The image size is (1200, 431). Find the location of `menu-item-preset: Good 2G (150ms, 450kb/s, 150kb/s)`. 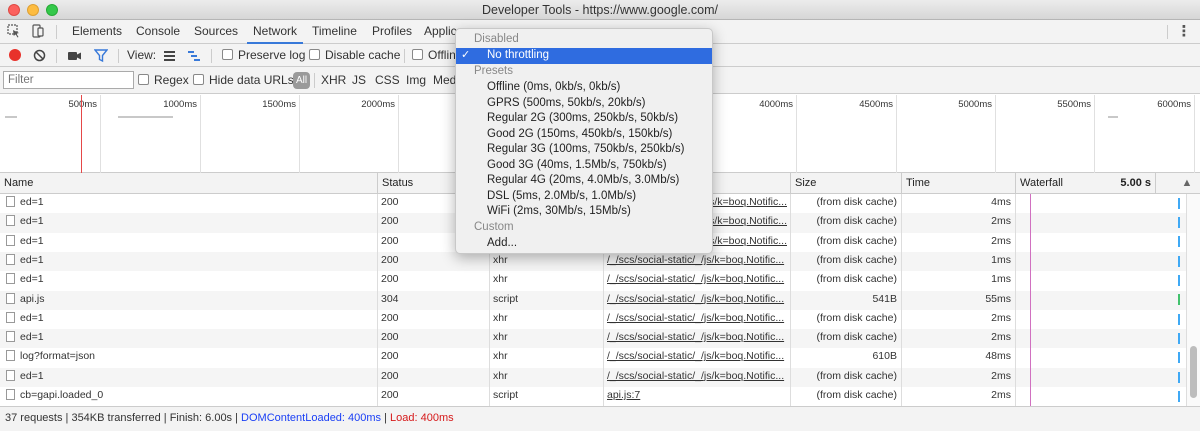

menu-item-preset: Good 2G (150ms, 450kb/s, 150kb/s) is located at coordinates (584, 135).